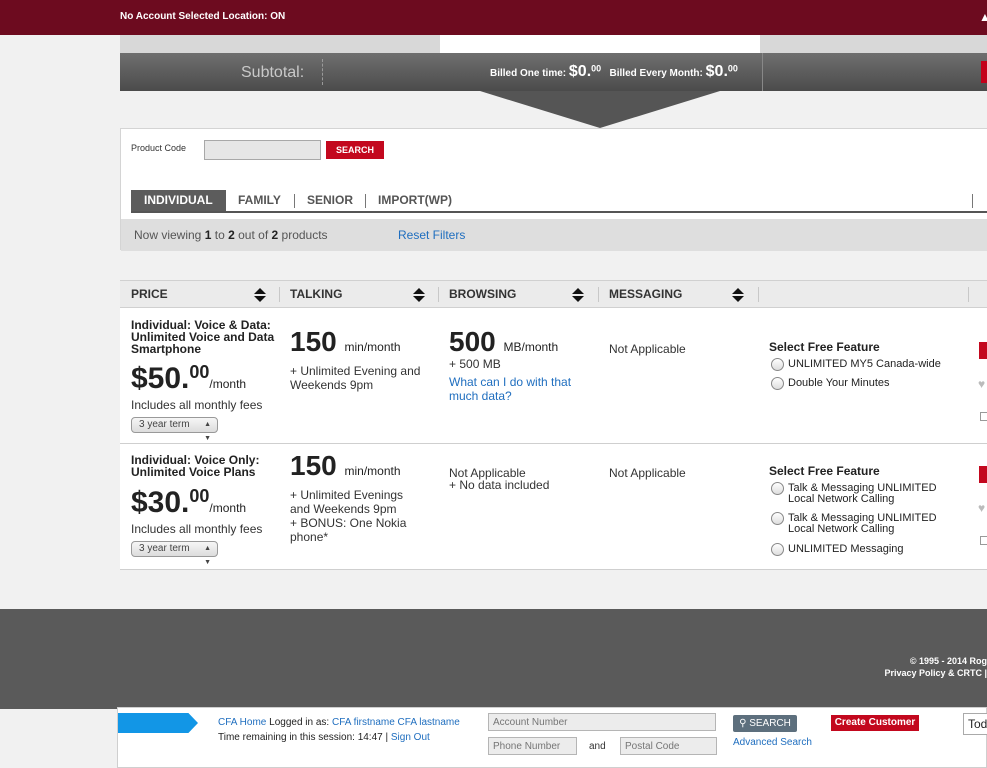  What do you see at coordinates (178, 200) in the screenshot?
I see `tab-individual: INDIVIDUAL` at bounding box center [178, 200].